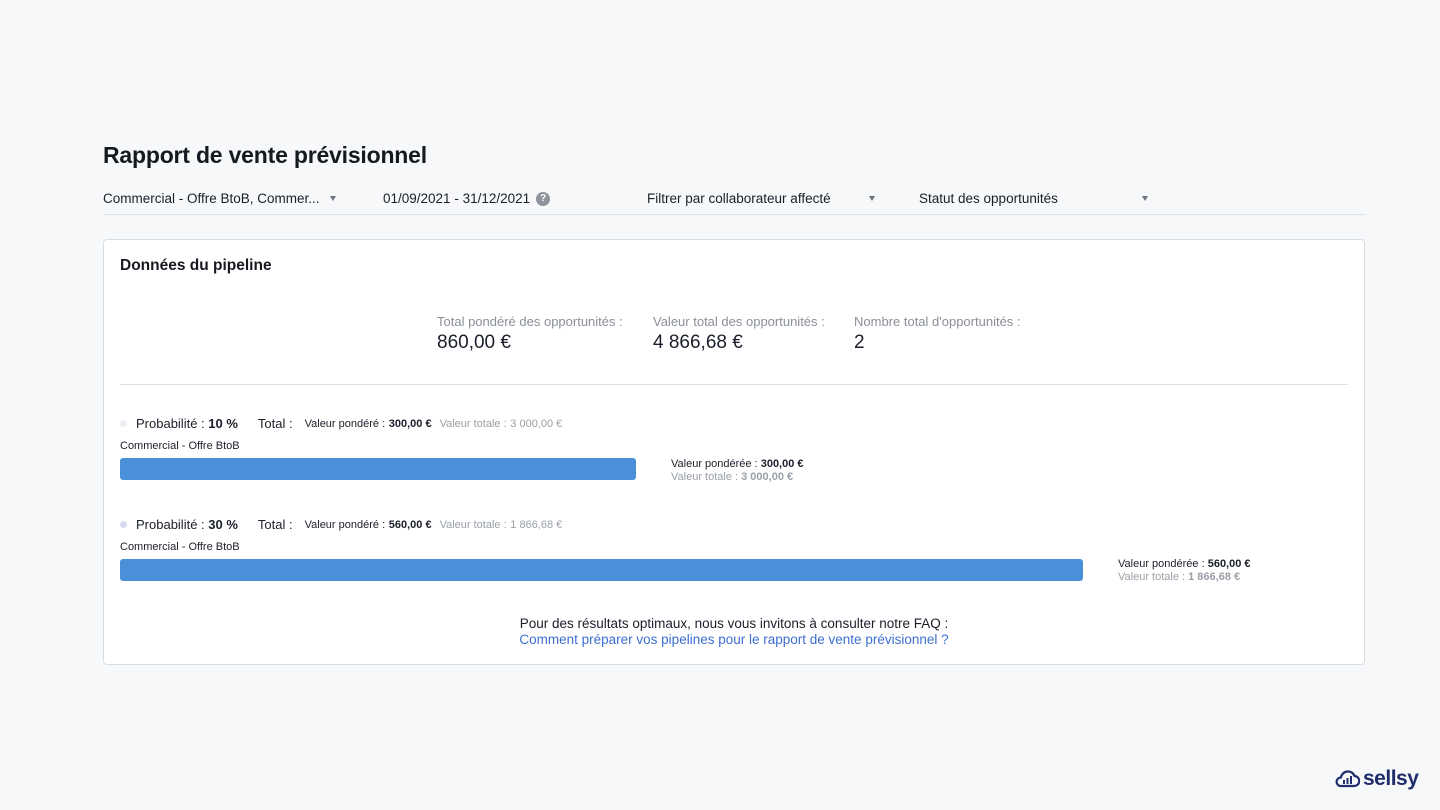  I want to click on probability-value: 10 %, so click(223, 423).